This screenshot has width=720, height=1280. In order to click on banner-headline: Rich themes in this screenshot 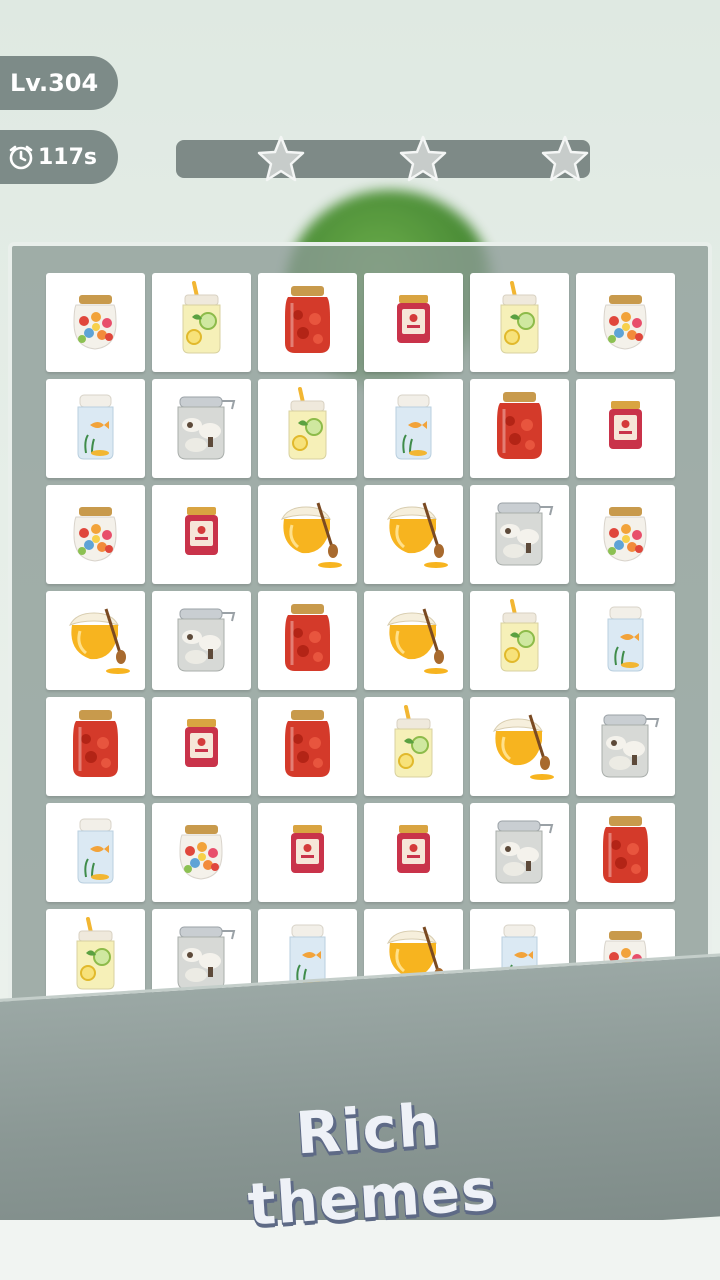, I will do `click(372, 1164)`.